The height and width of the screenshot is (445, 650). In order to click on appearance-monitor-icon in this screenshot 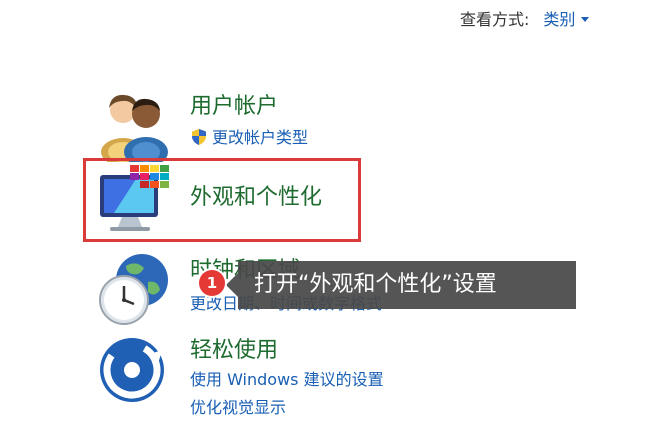, I will do `click(134, 201)`.